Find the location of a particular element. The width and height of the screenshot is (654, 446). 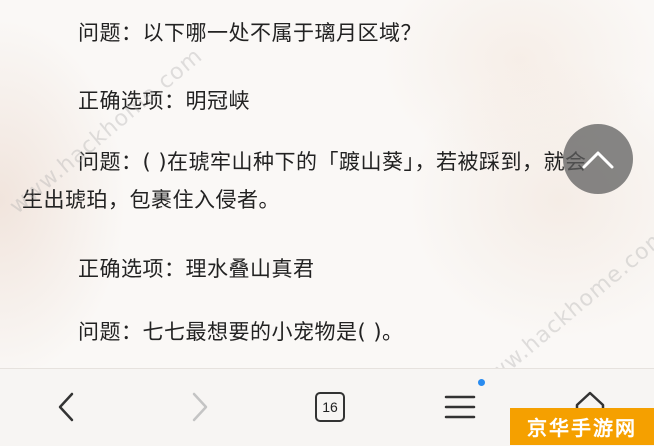

forward-button is located at coordinates (200, 407).